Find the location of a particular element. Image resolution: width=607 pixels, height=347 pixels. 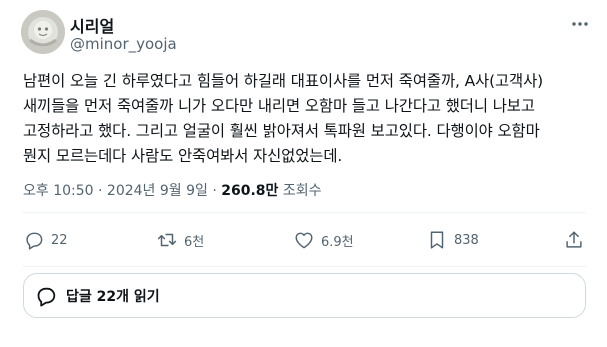

reply-button: 22 is located at coordinates (45, 240).